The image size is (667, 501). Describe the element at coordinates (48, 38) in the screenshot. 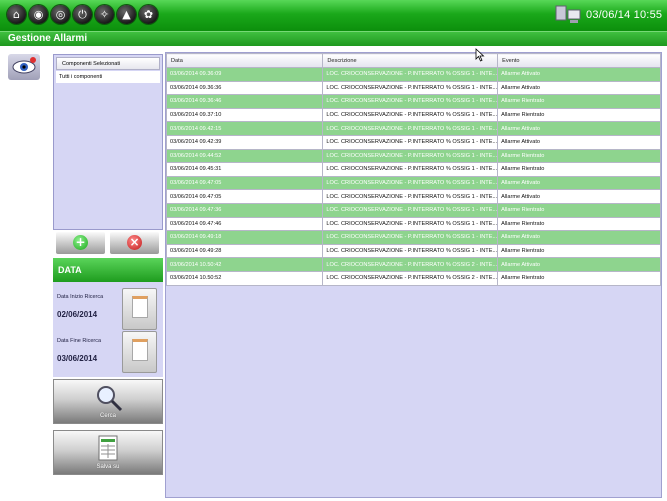

I see `window-title: Gestione Allarmi` at that location.